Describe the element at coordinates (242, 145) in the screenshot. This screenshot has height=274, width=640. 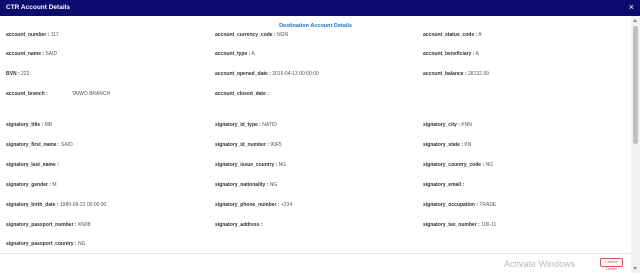
I see `field-label: signatory_id_number :` at that location.